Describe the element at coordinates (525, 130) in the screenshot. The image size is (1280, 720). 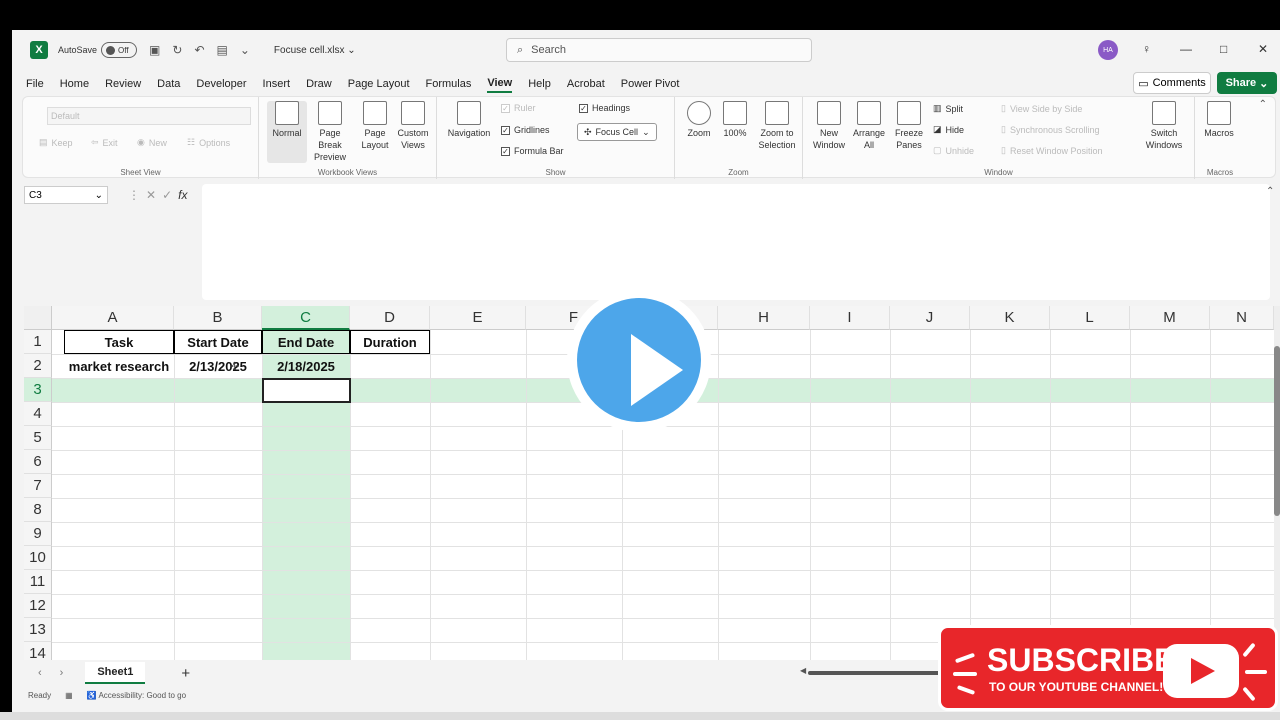
I see `gridlines-checkbox: ✓ Gridlines` at that location.